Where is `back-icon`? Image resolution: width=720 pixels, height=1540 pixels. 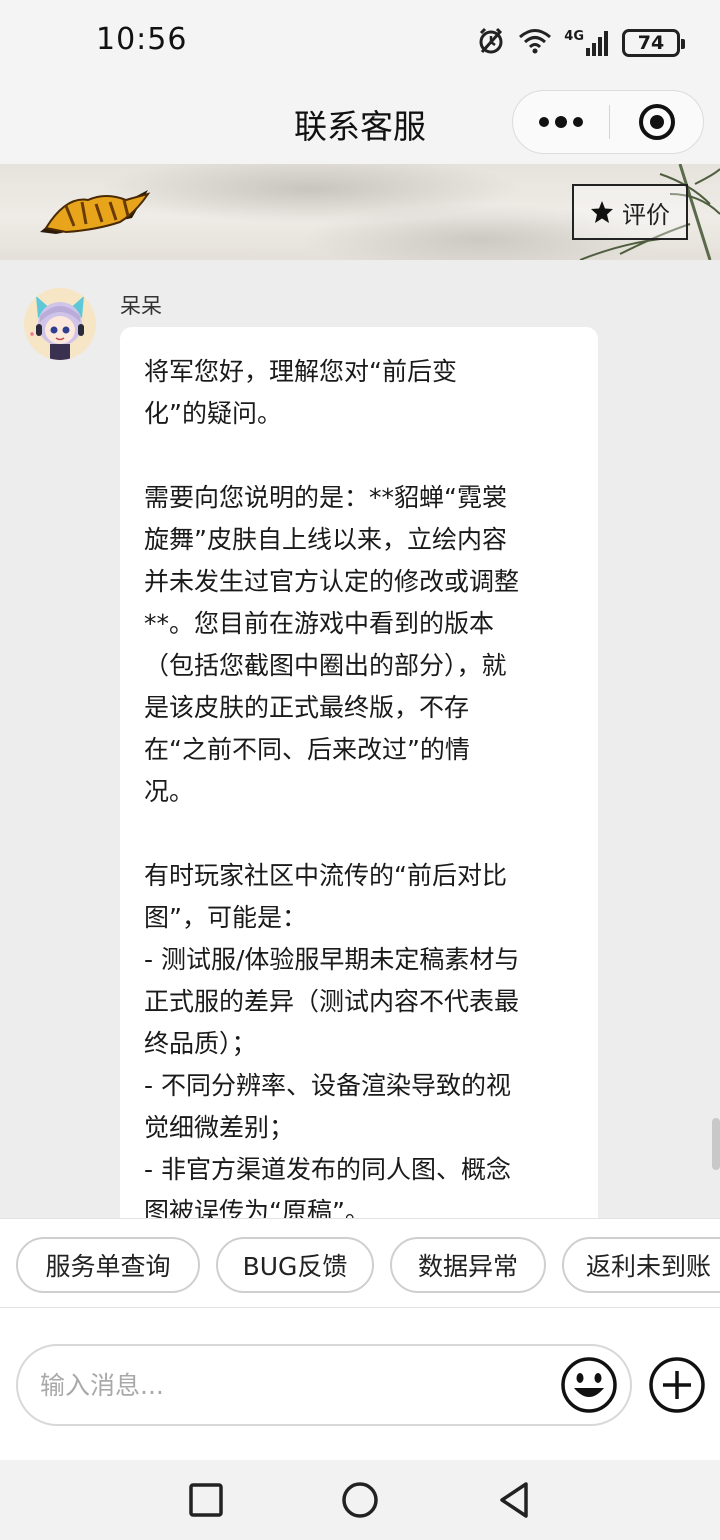 back-icon is located at coordinates (514, 1500).